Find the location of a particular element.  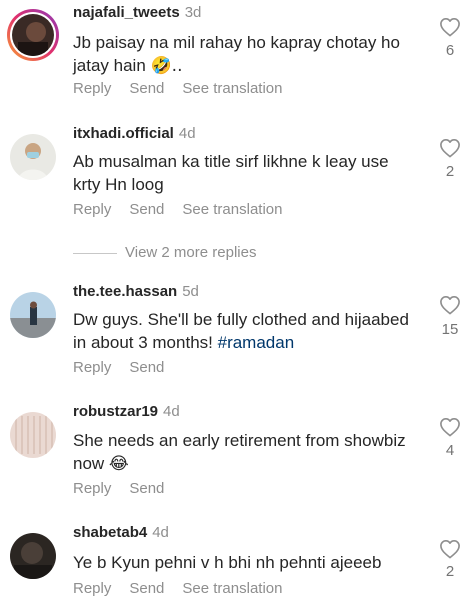

divider is located at coordinates (95, 253).